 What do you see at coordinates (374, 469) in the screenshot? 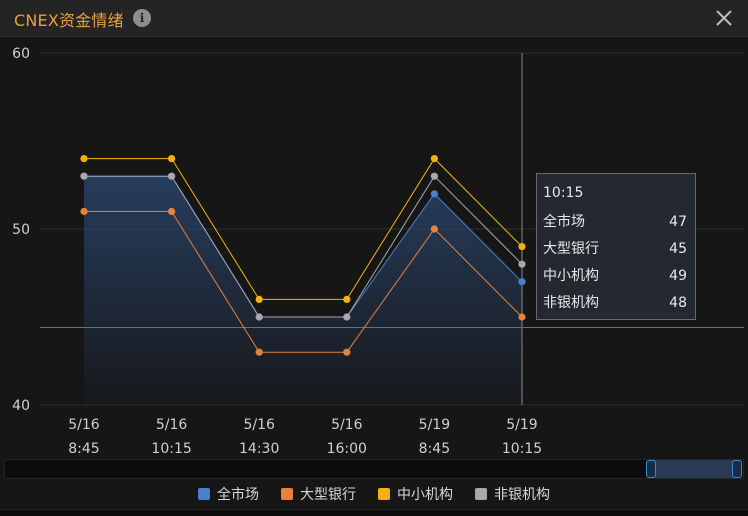
I see `zoom-slider-track` at bounding box center [374, 469].